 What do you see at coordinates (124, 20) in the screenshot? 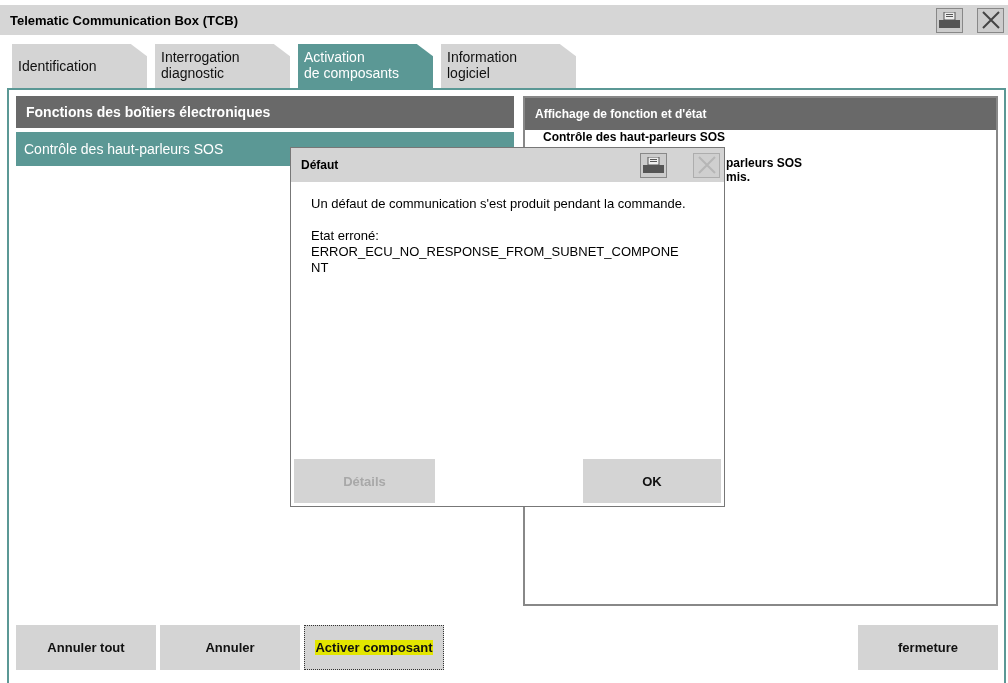
I see `window-title: Telematic Communication Box (TCB)` at bounding box center [124, 20].